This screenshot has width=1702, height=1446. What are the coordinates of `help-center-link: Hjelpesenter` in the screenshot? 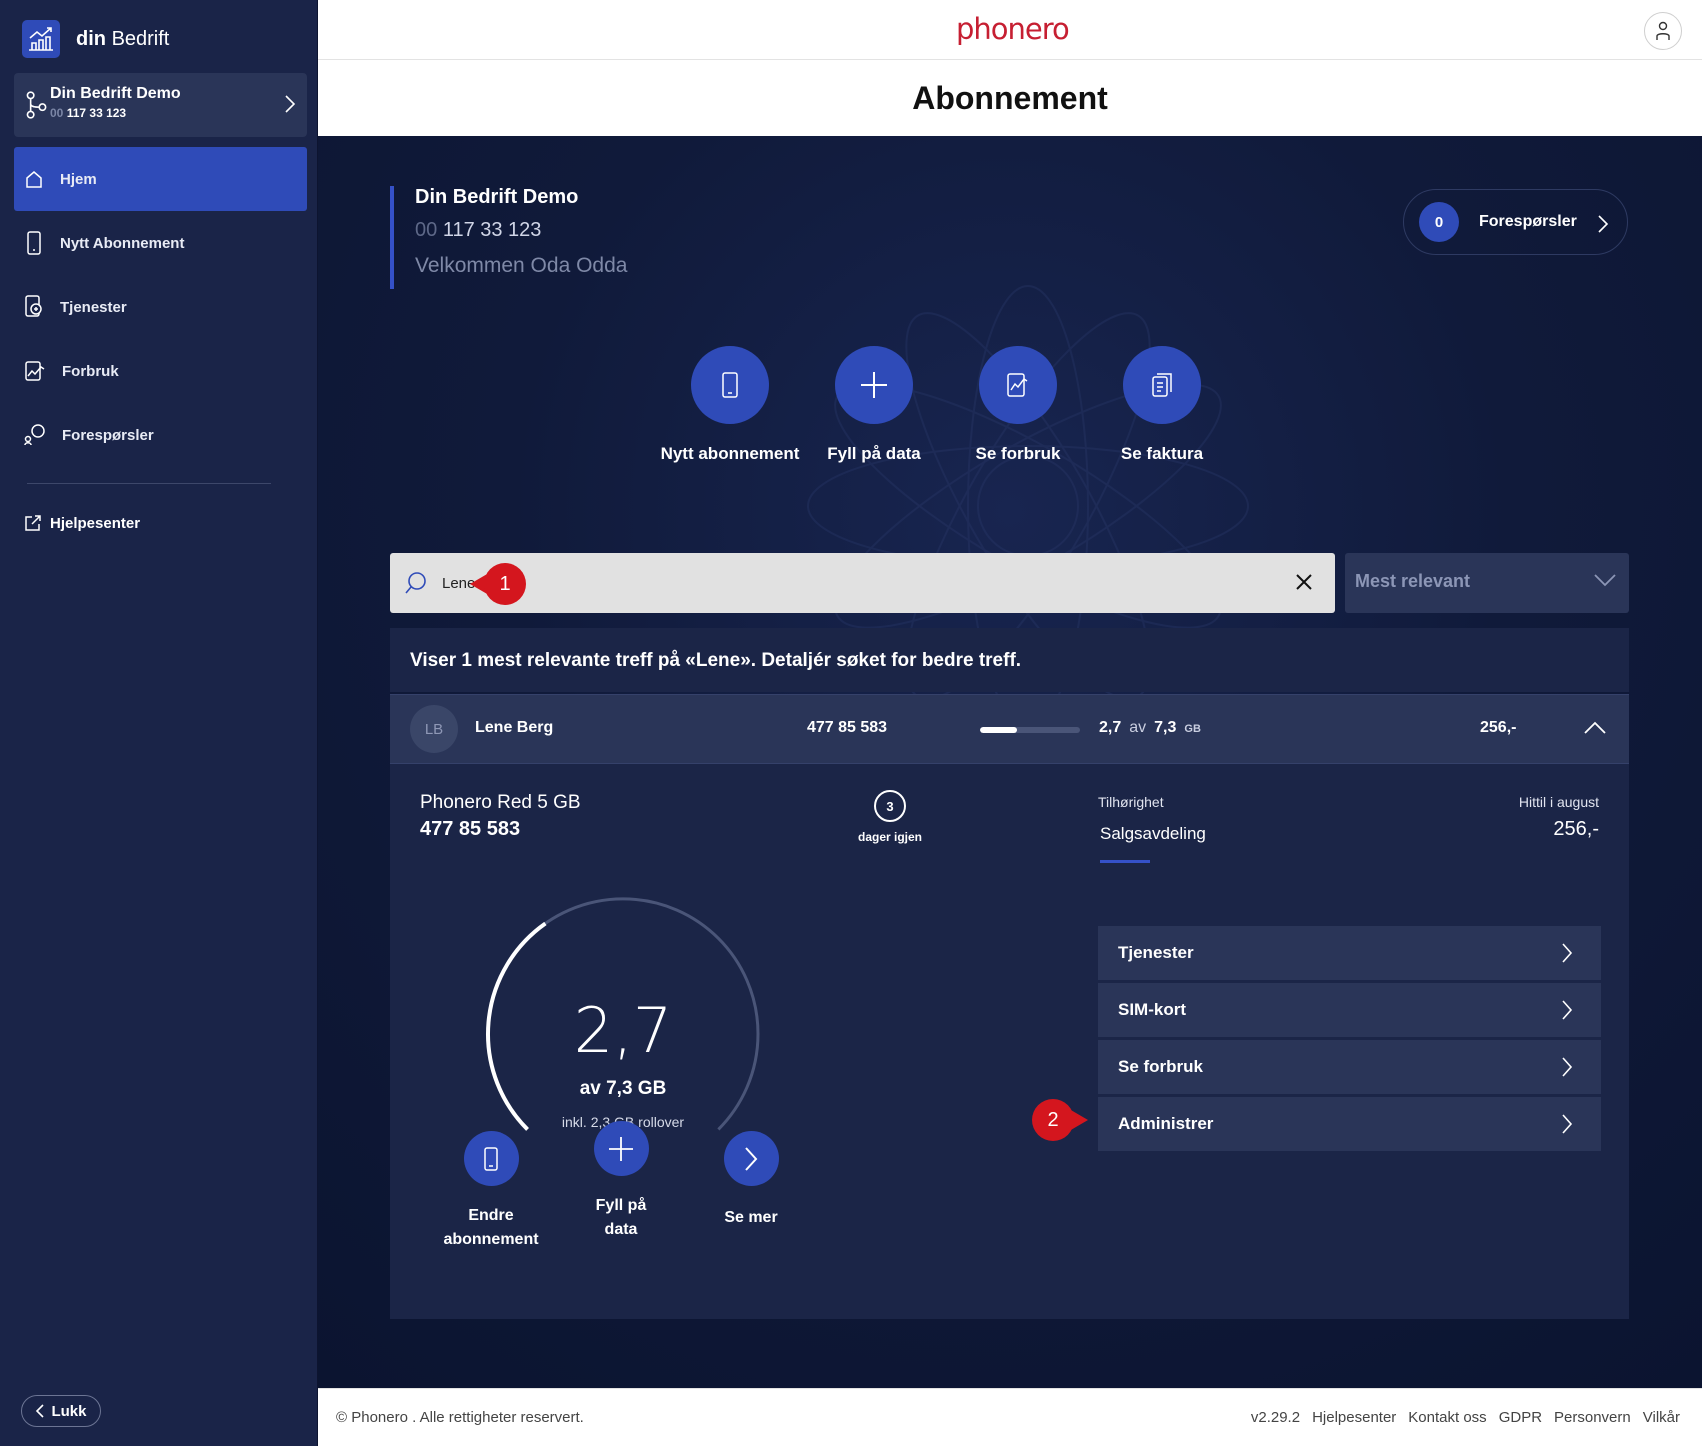 It's located at (82, 523).